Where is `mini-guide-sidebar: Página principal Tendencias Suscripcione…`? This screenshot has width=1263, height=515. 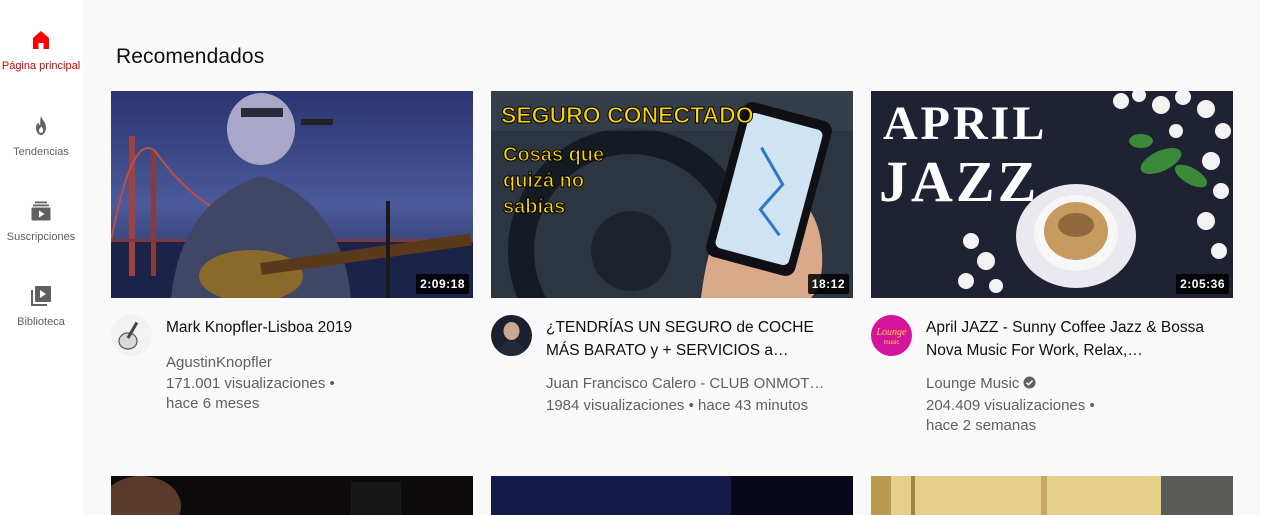
mini-guide-sidebar: Página principal Tendencias Suscripcione… is located at coordinates (41, 257).